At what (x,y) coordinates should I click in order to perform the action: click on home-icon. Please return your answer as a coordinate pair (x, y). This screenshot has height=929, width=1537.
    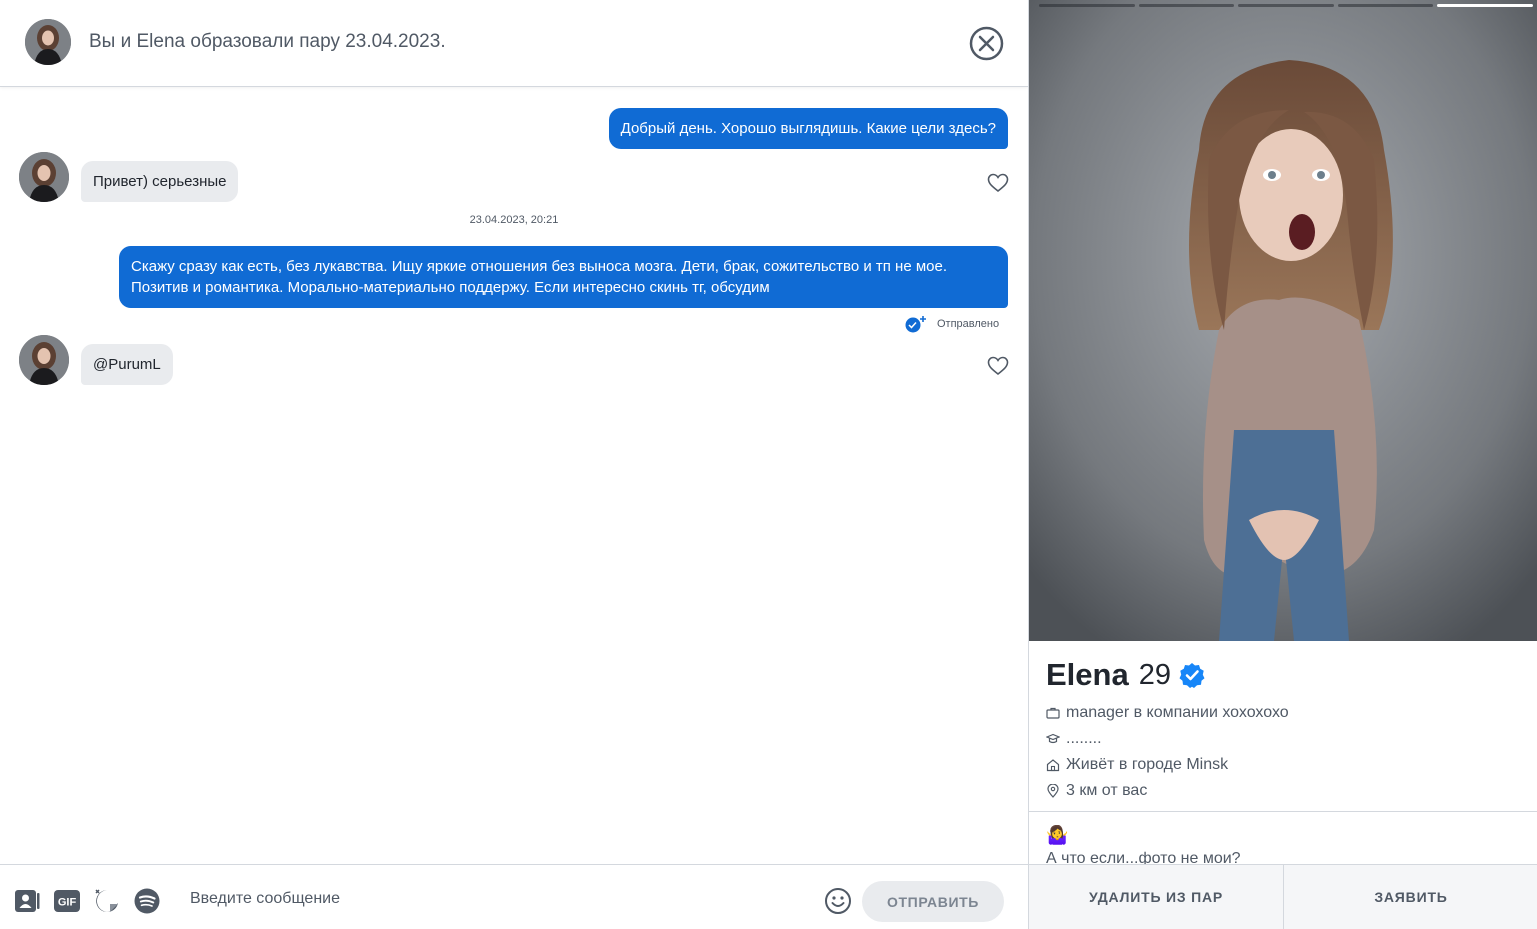
    Looking at the image, I should click on (1053, 765).